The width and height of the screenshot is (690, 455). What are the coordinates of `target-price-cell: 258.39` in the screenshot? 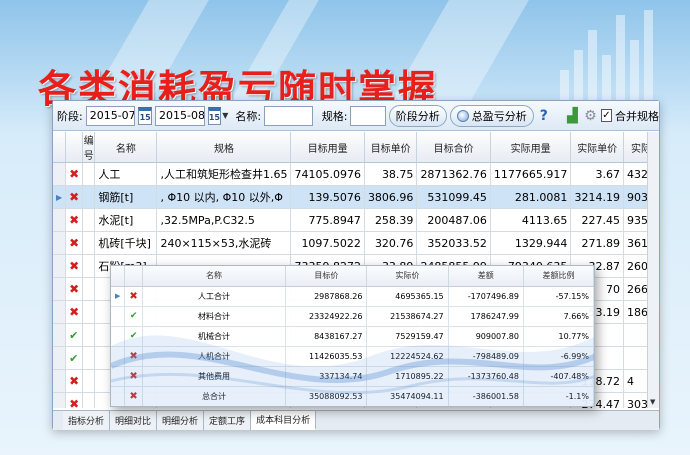 It's located at (391, 220).